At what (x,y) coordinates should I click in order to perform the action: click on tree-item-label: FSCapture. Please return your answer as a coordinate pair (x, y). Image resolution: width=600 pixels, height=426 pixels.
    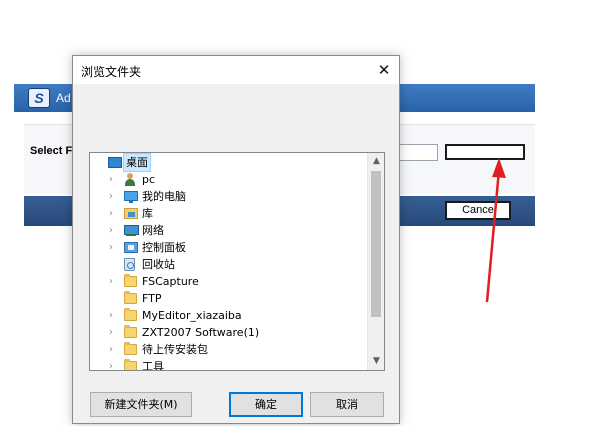
    Looking at the image, I should click on (170, 281).